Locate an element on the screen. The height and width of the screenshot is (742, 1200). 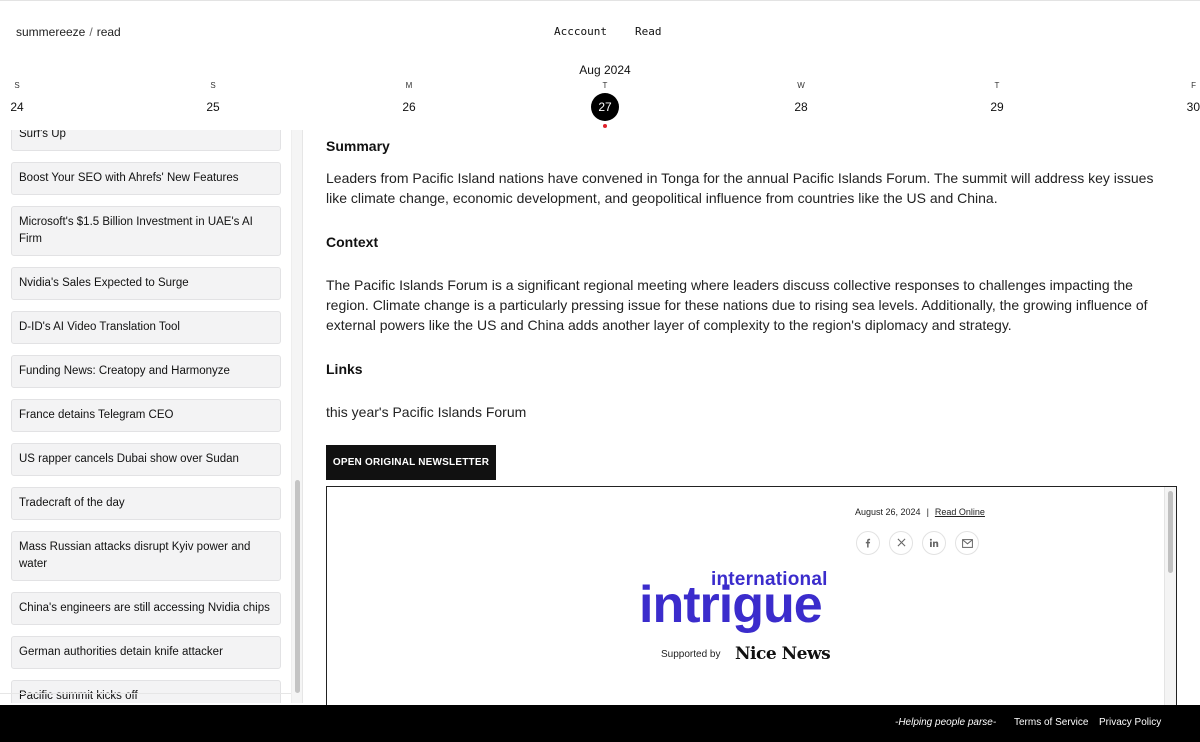
story-list-item: Nvidia's Sales Expected to Surge is located at coordinates (146, 283).